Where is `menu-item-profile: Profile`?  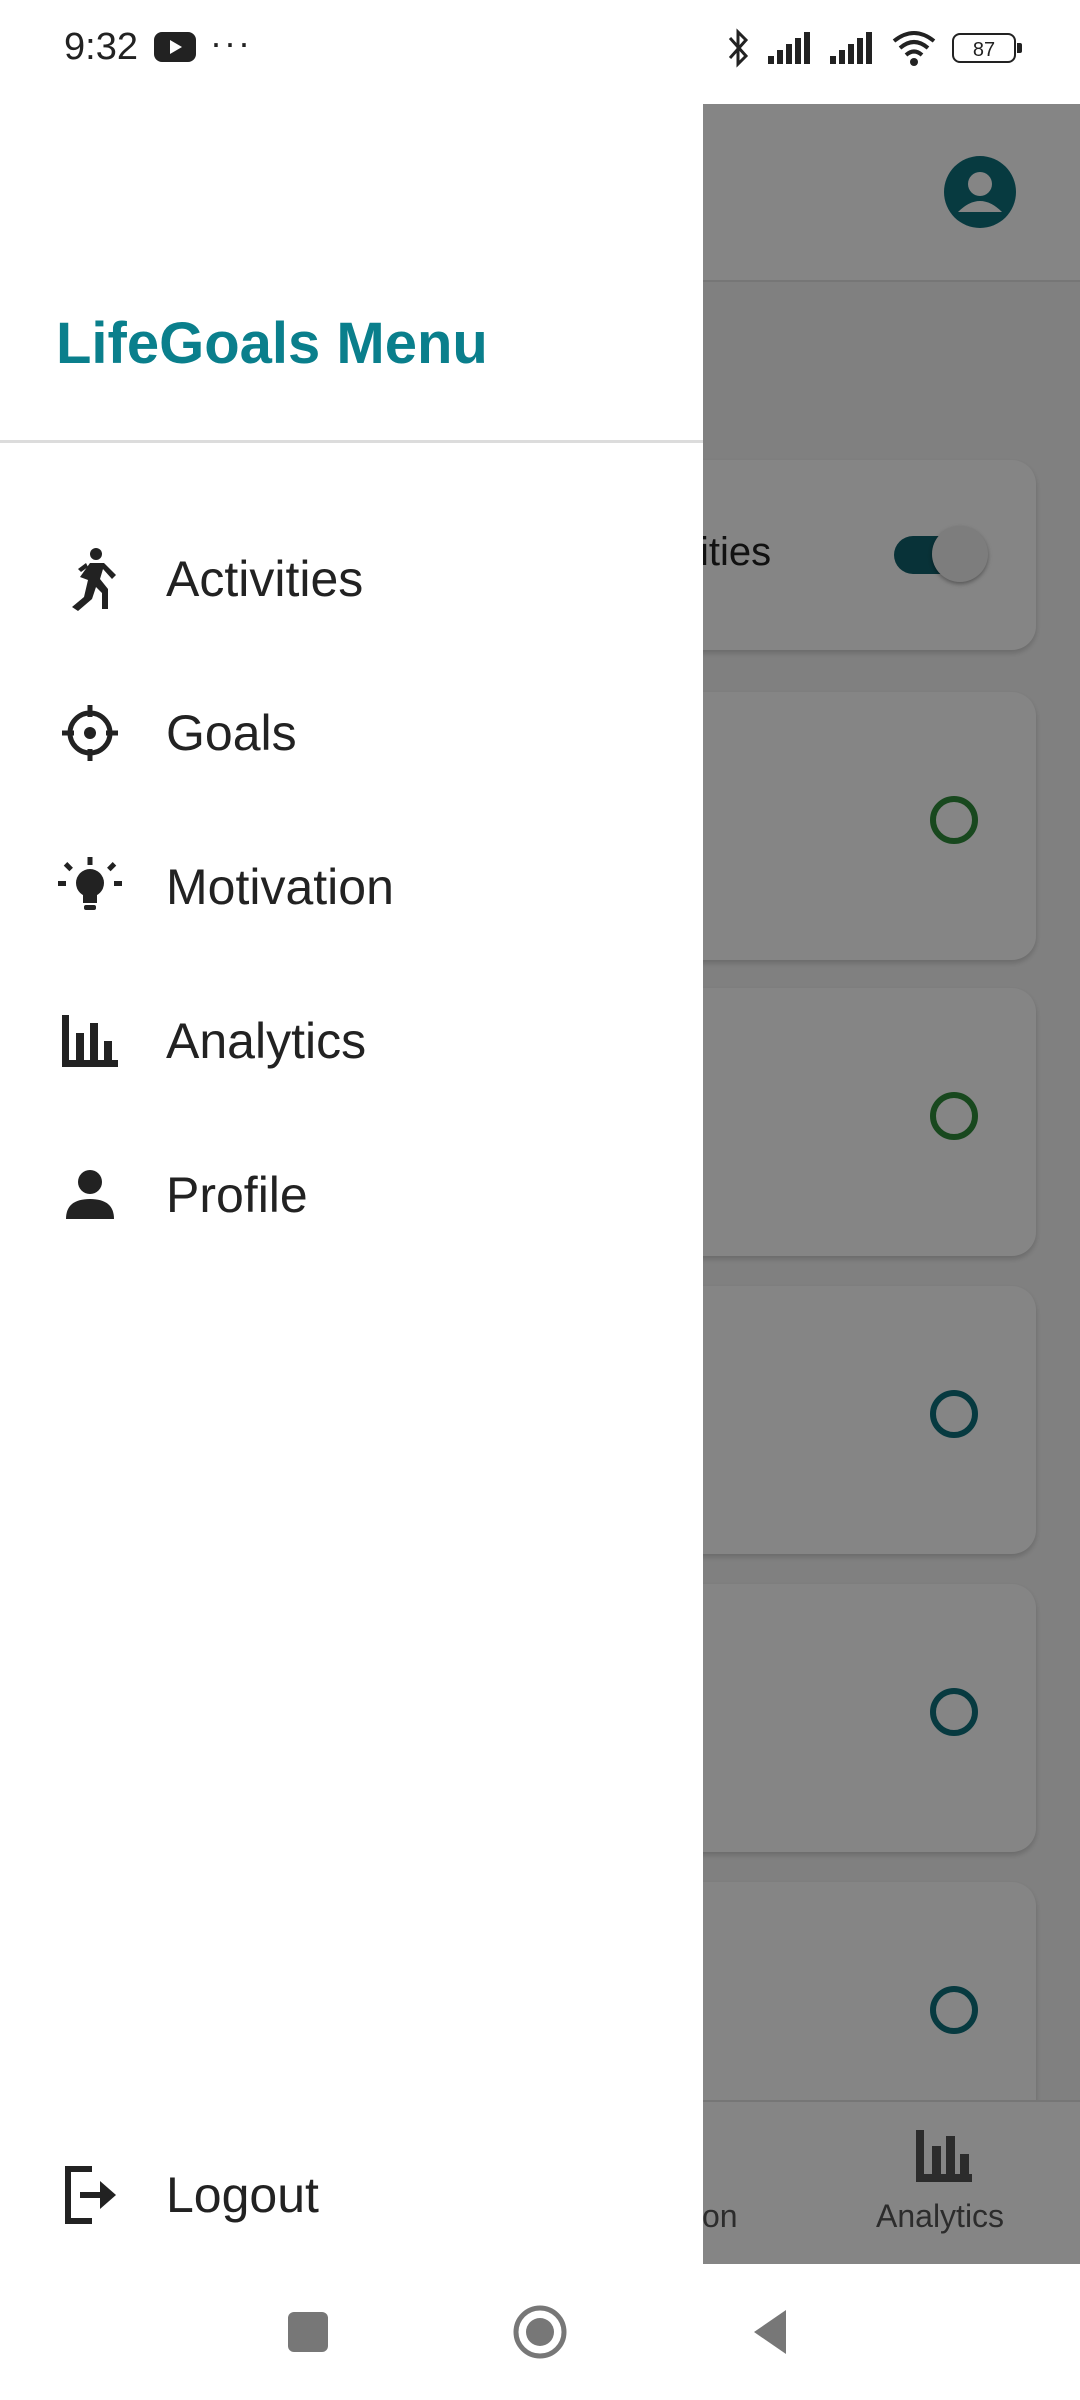
menu-item-profile: Profile is located at coordinates (351, 1195).